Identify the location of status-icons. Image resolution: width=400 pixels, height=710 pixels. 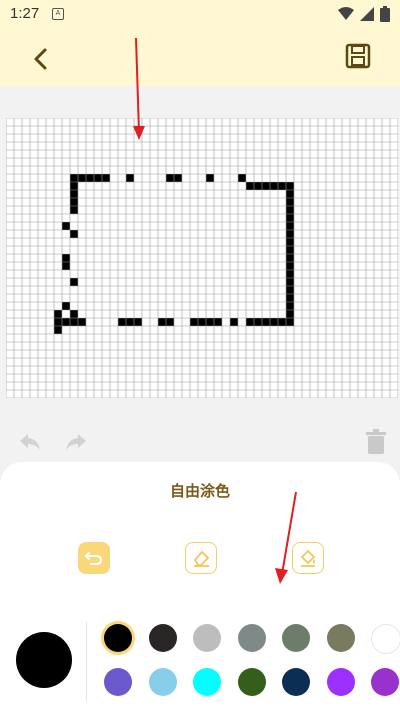
(364, 14).